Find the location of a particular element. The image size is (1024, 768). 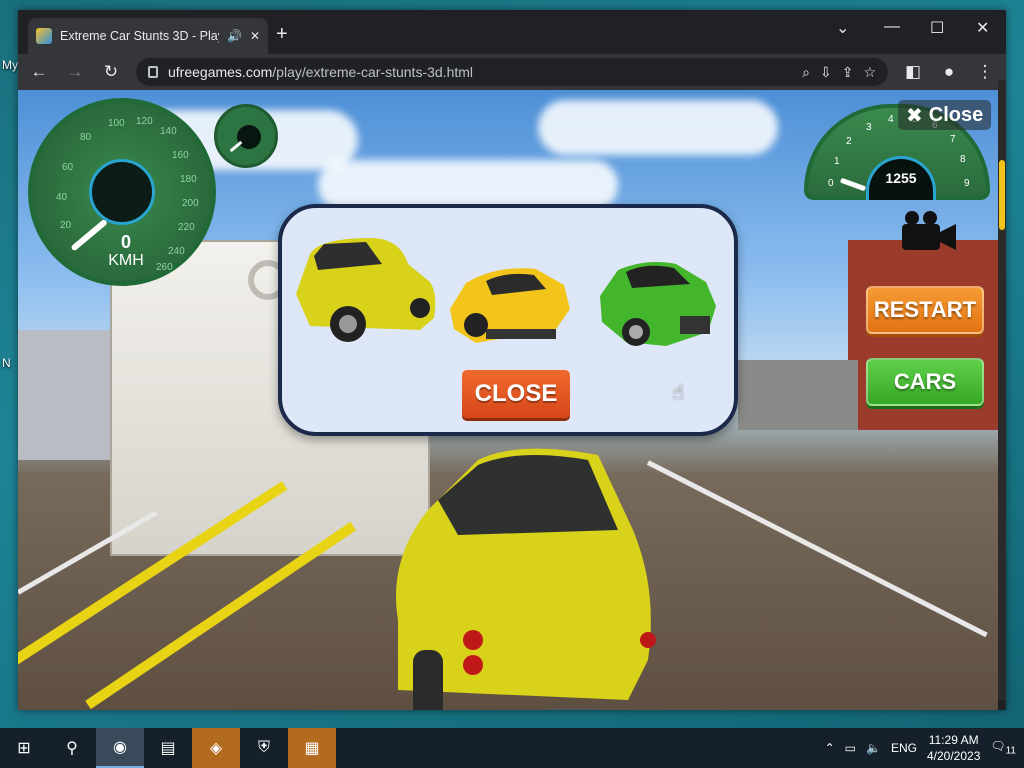

car-exhaust is located at coordinates (573, 709).